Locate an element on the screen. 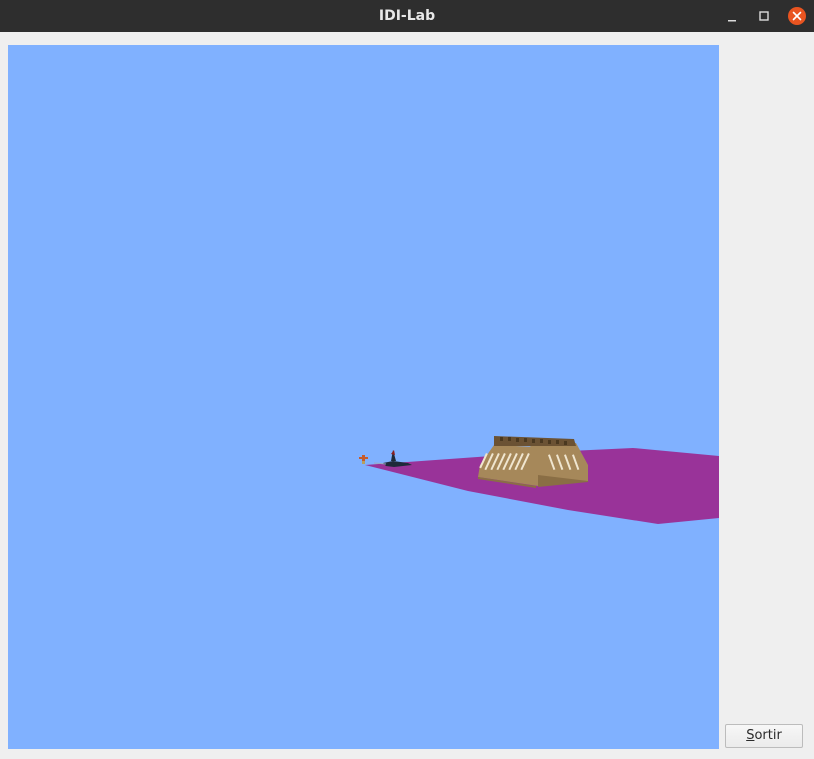  window-titlebar: IDI-Lab is located at coordinates (407, 16).